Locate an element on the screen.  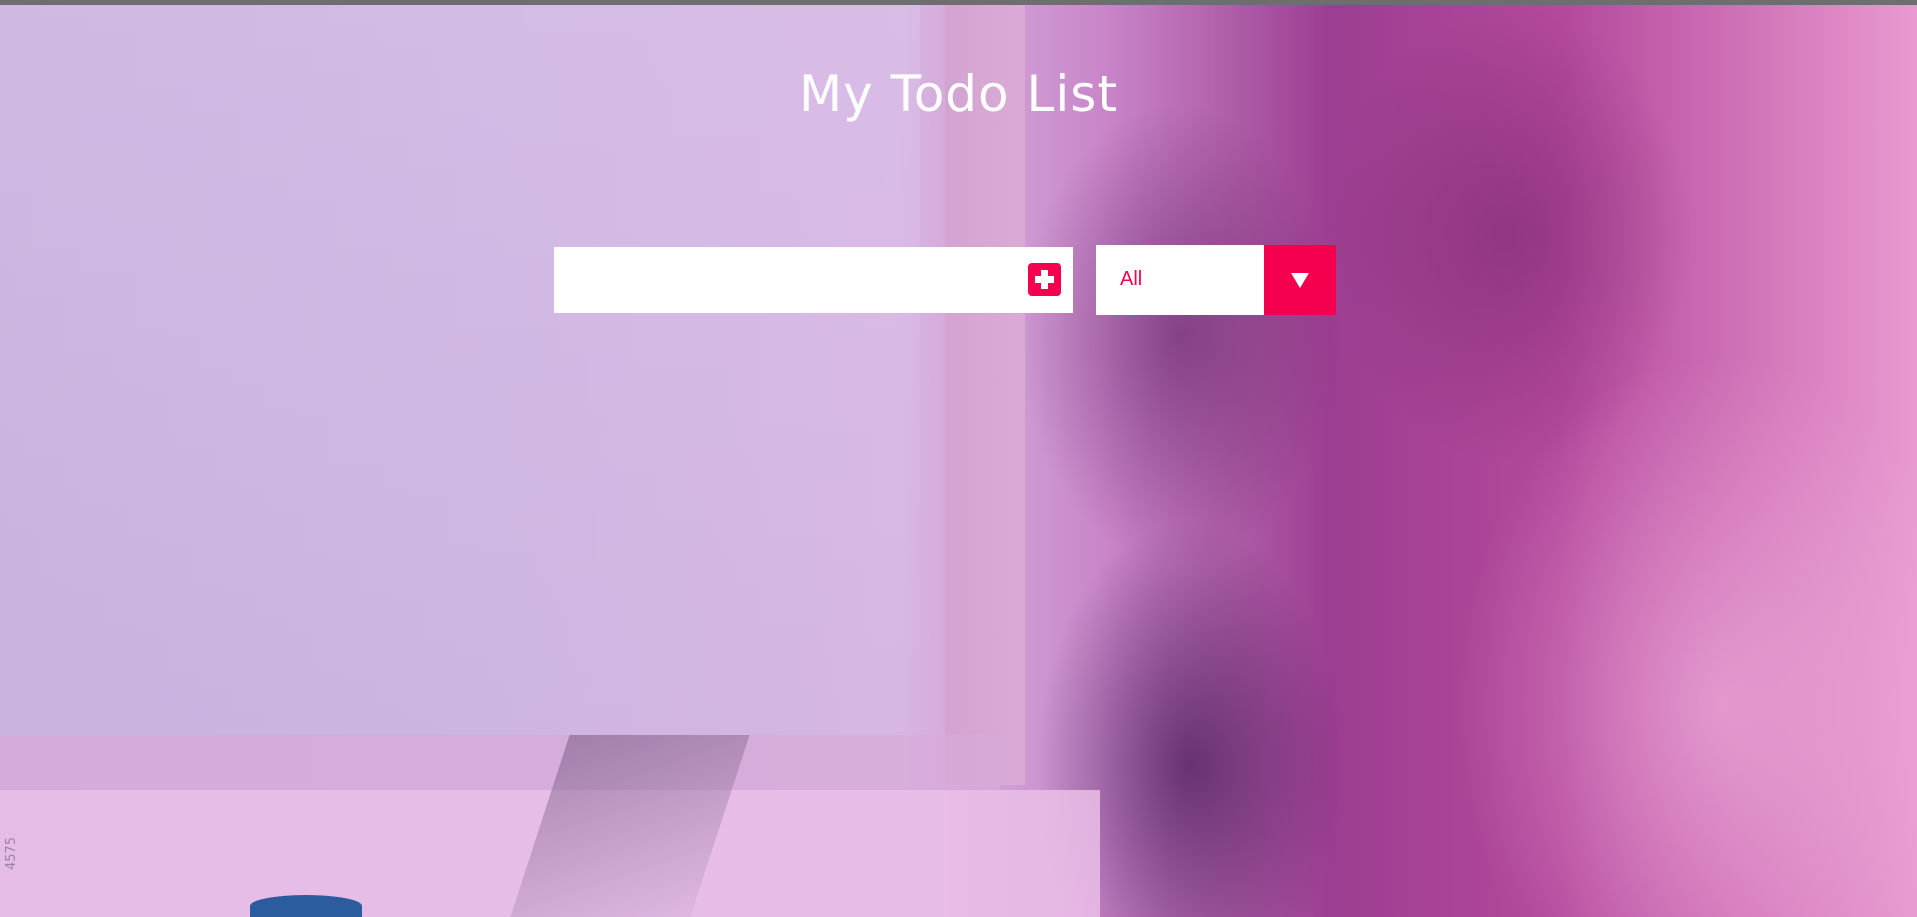
filter-select: All is located at coordinates (1216, 280).